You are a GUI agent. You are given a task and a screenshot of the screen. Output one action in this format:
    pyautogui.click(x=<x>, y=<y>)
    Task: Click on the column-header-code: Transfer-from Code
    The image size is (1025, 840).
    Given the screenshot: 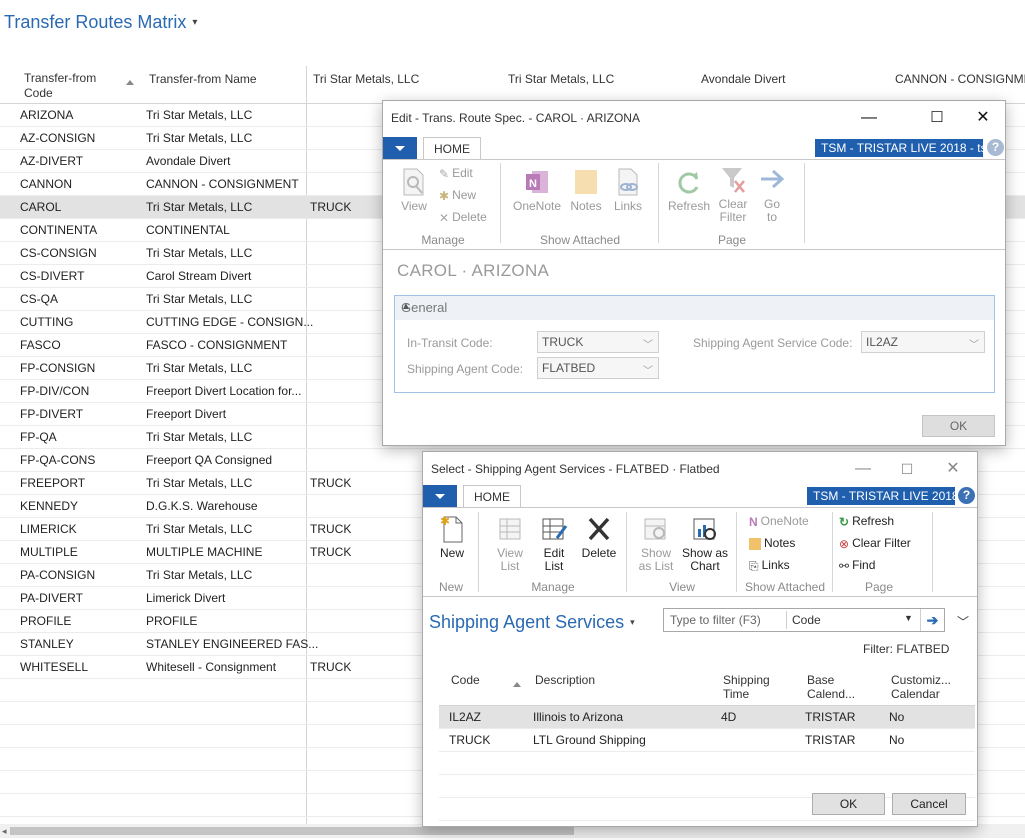 What is the action you would take?
    pyautogui.click(x=60, y=86)
    